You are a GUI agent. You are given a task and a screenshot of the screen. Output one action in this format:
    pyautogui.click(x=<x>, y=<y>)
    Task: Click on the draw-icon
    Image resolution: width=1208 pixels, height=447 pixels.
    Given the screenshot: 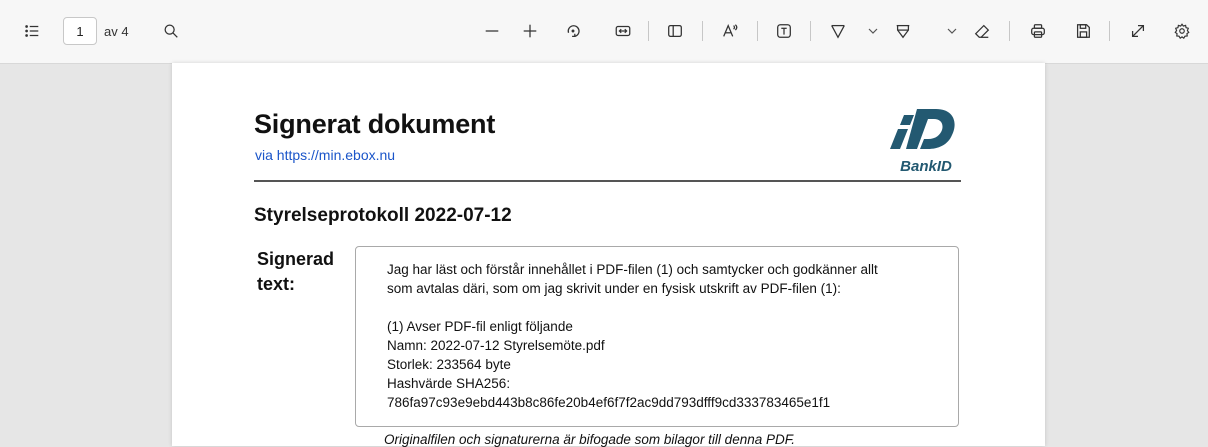 What is the action you would take?
    pyautogui.click(x=838, y=31)
    